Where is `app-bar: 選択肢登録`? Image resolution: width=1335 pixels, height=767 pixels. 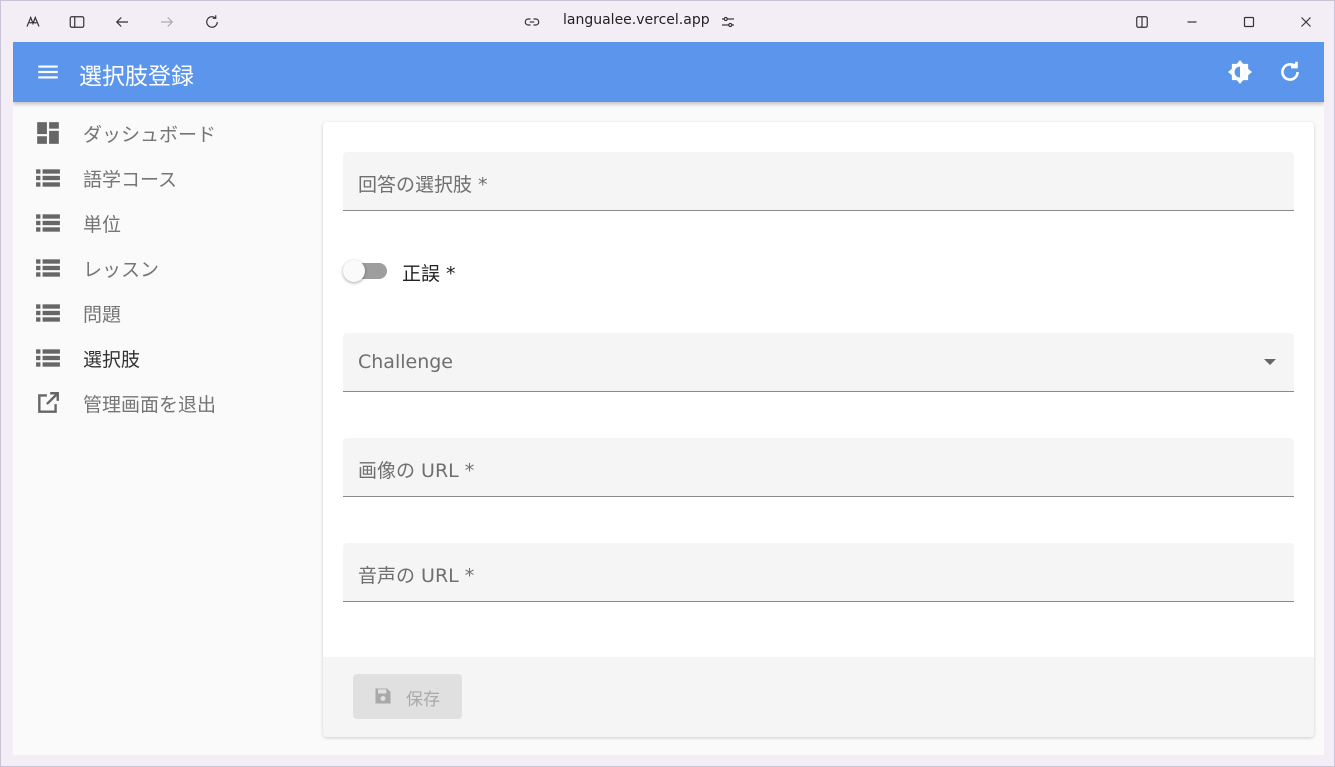
app-bar: 選択肢登録 is located at coordinates (668, 72).